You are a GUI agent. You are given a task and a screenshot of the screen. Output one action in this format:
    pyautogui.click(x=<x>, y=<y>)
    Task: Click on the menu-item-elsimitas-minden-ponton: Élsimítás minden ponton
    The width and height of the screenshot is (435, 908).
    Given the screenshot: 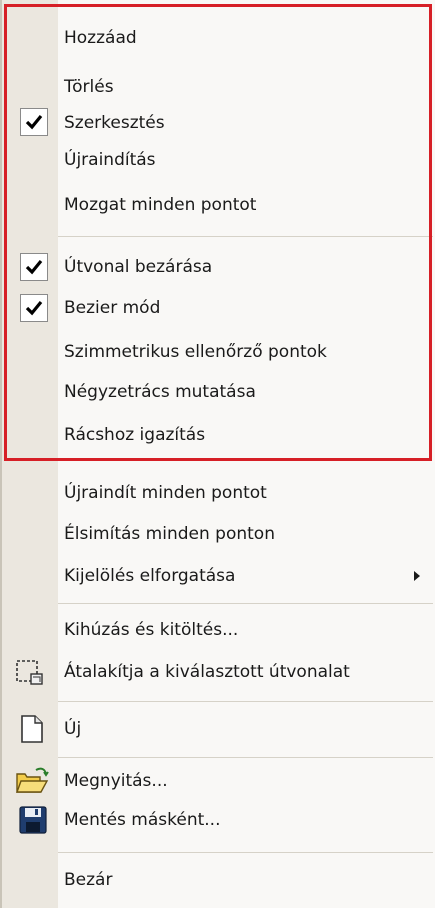 What is the action you would take?
    pyautogui.click(x=217, y=534)
    